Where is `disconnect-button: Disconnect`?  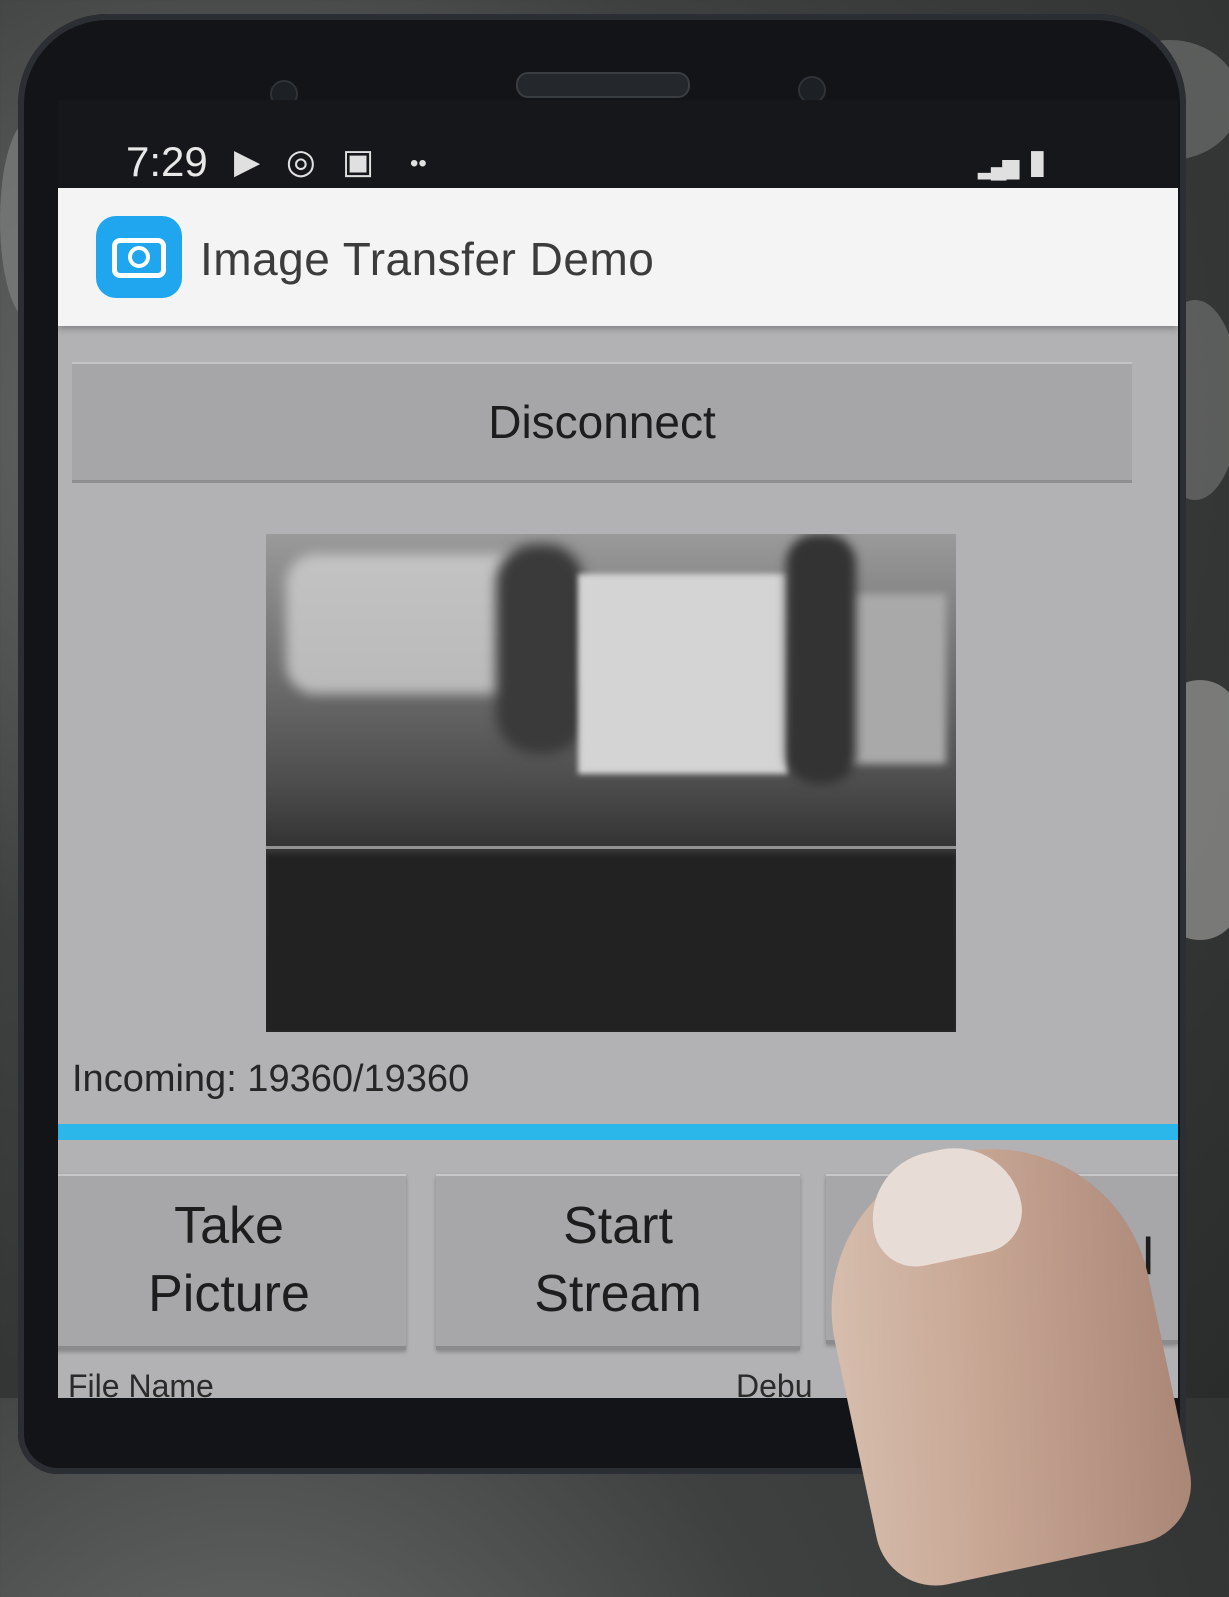
disconnect-button: Disconnect is located at coordinates (602, 422).